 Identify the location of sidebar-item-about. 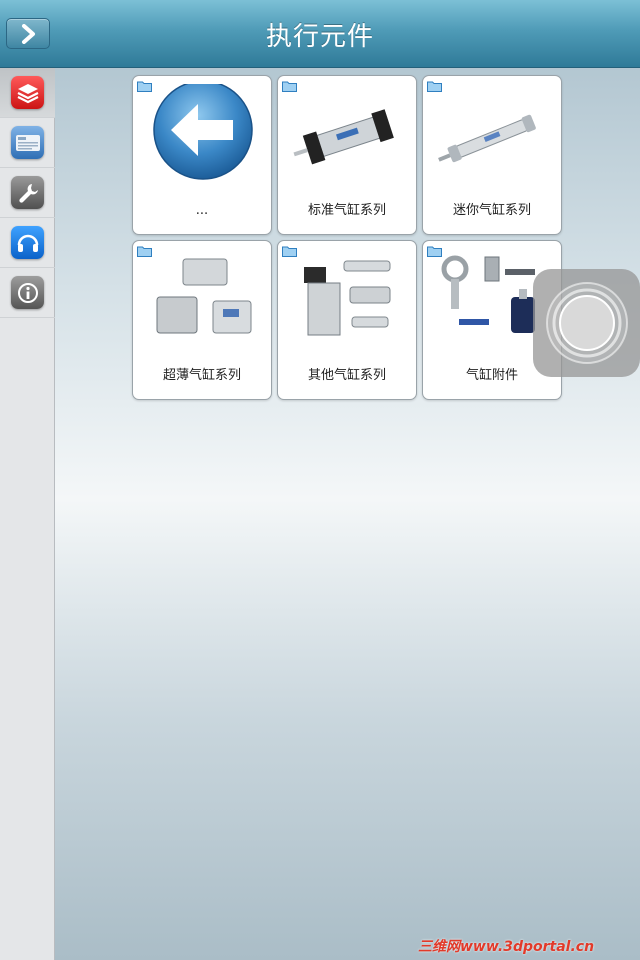
(27, 293).